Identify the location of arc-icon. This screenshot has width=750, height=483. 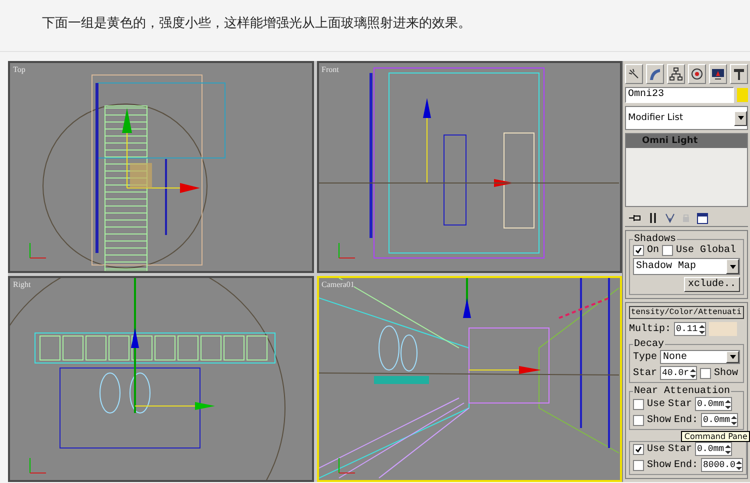
(655, 74).